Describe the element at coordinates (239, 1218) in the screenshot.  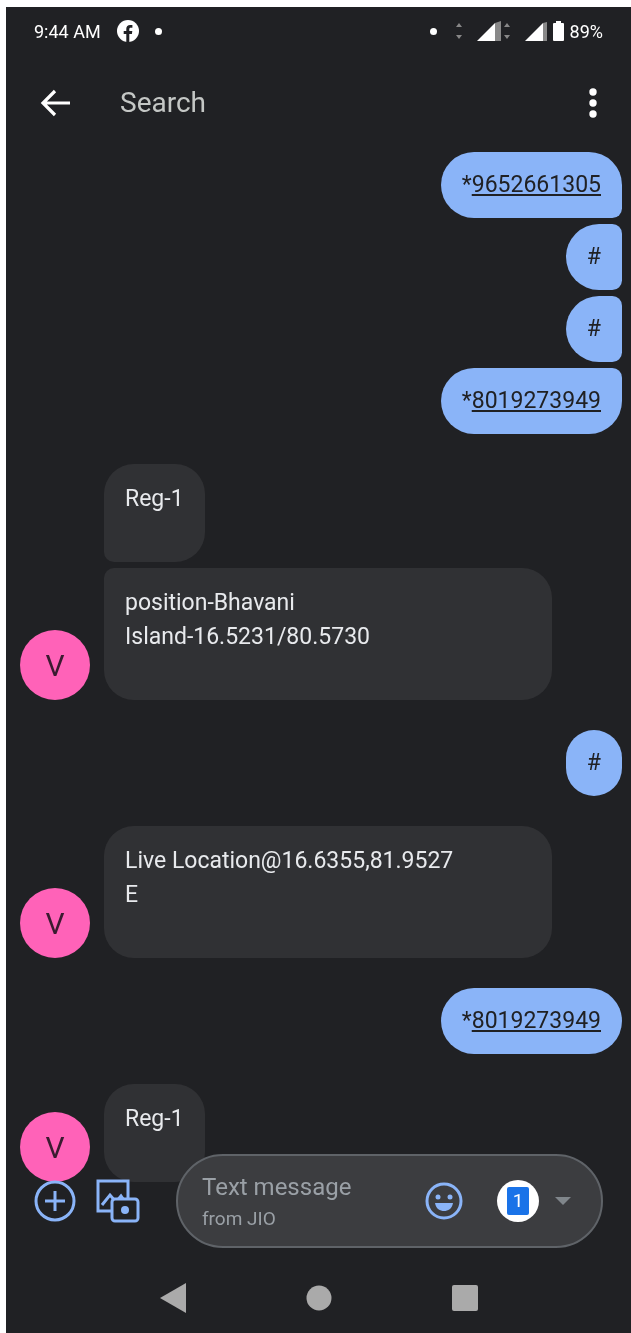
I see `sim-label: from JIO` at that location.